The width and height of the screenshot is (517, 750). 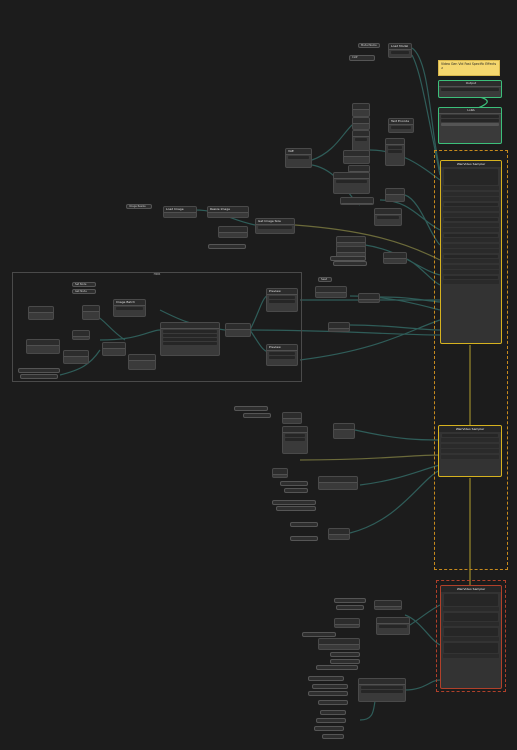 What do you see at coordinates (388, 217) in the screenshot?
I see `node-j` at bounding box center [388, 217].